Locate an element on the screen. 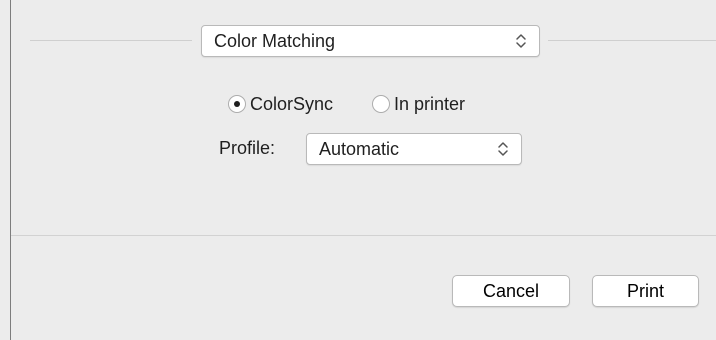 This screenshot has width=716, height=340. top-divider-left is located at coordinates (111, 40).